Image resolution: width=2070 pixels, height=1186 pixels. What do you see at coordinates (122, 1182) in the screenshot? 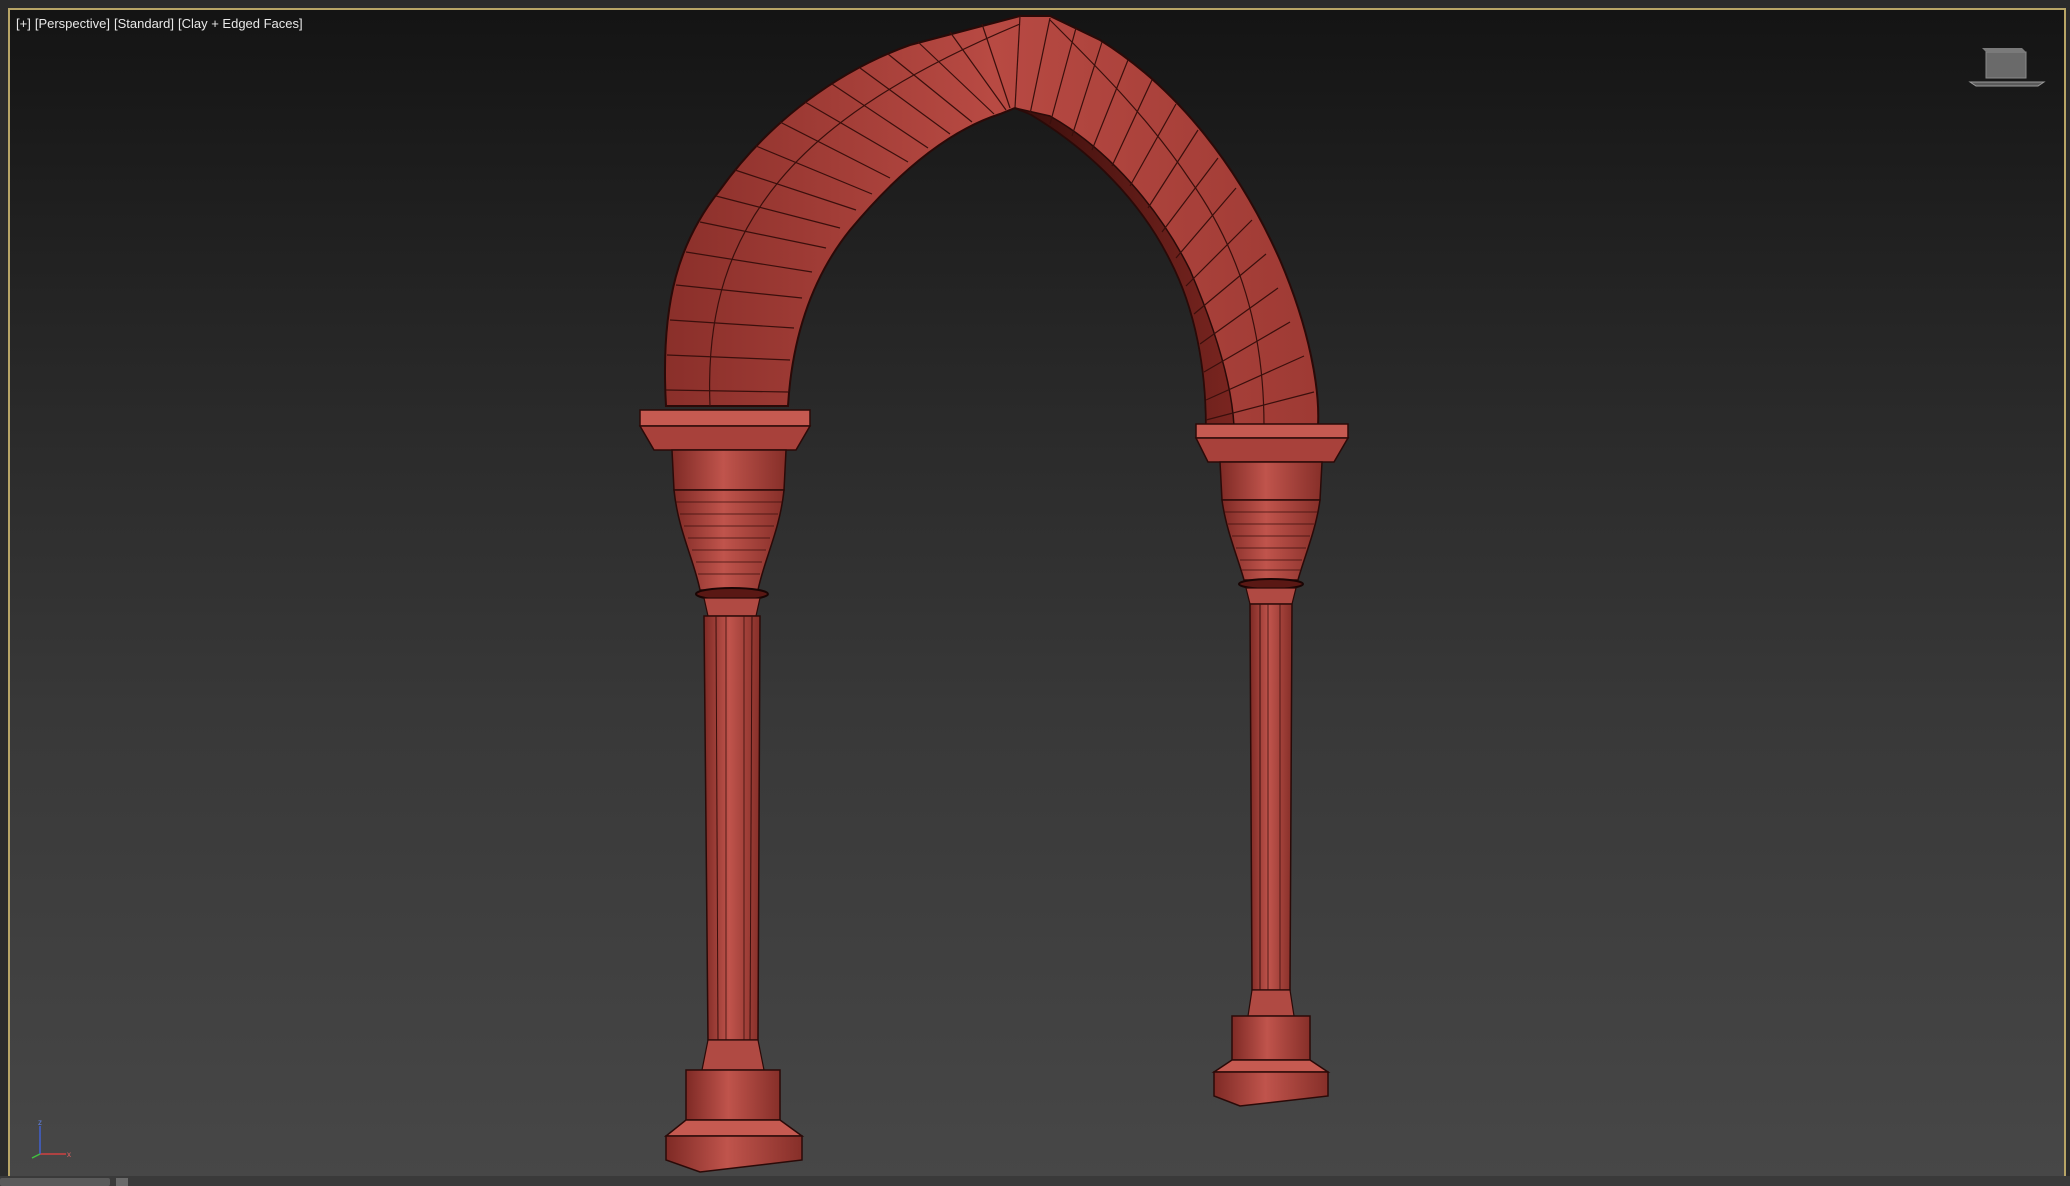
I see `time-slider-next` at bounding box center [122, 1182].